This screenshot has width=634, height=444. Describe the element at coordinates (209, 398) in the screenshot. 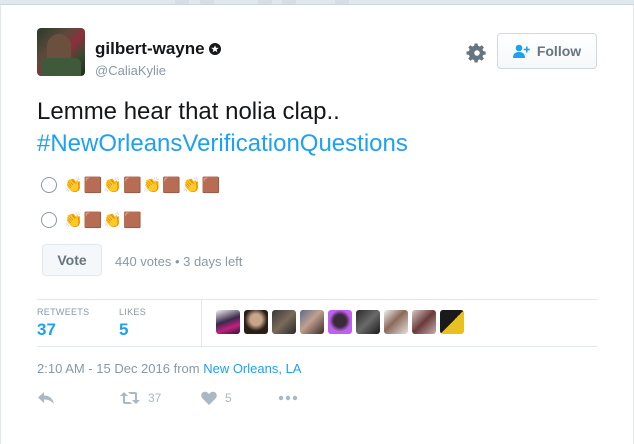

I see `heart-icon` at that location.